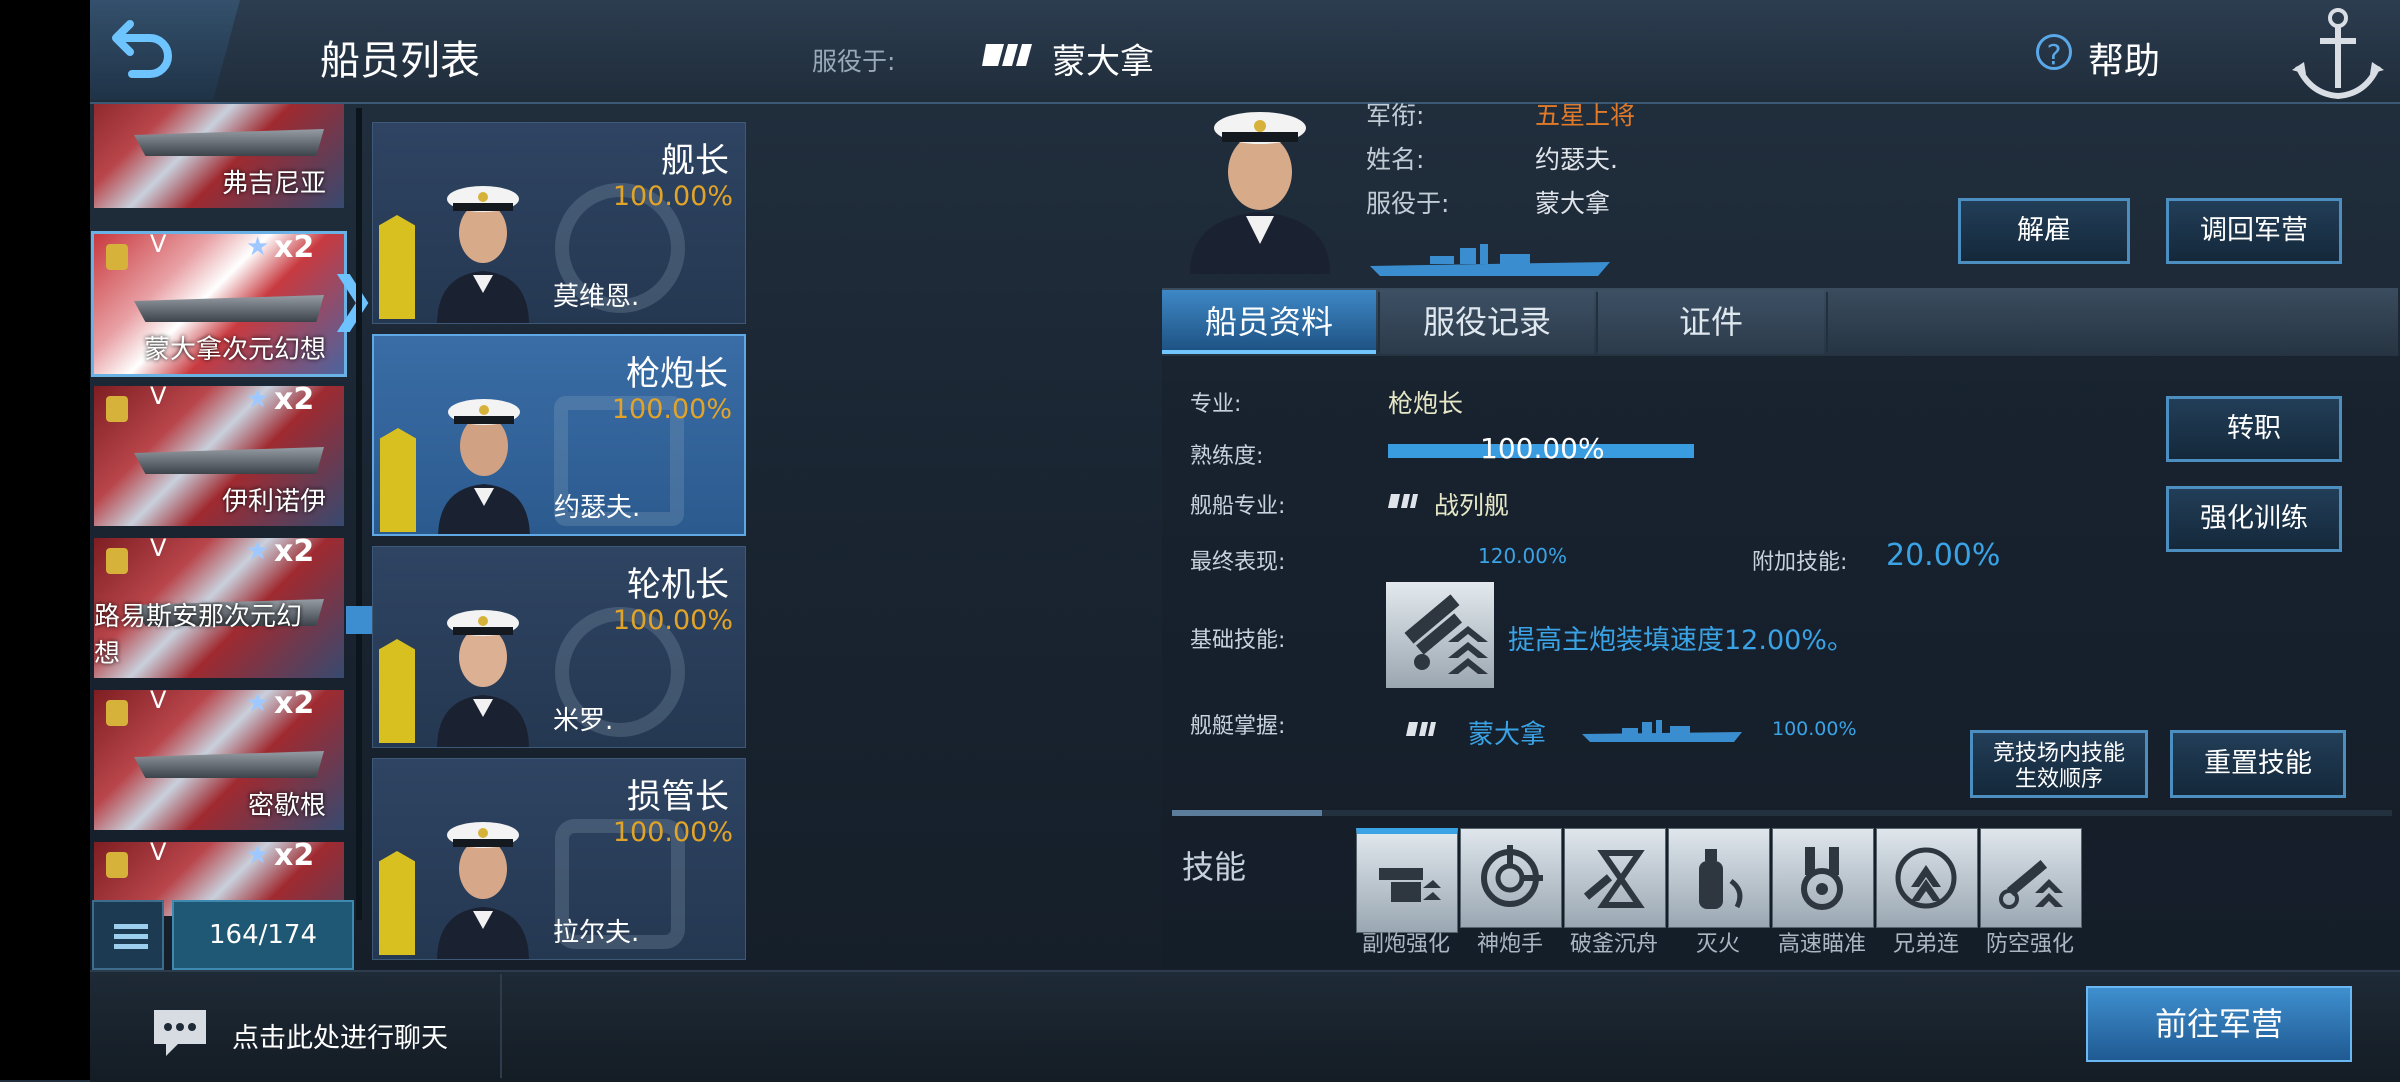 The width and height of the screenshot is (2400, 1082). I want to click on enhance-training-button: 强化训练, so click(2254, 519).